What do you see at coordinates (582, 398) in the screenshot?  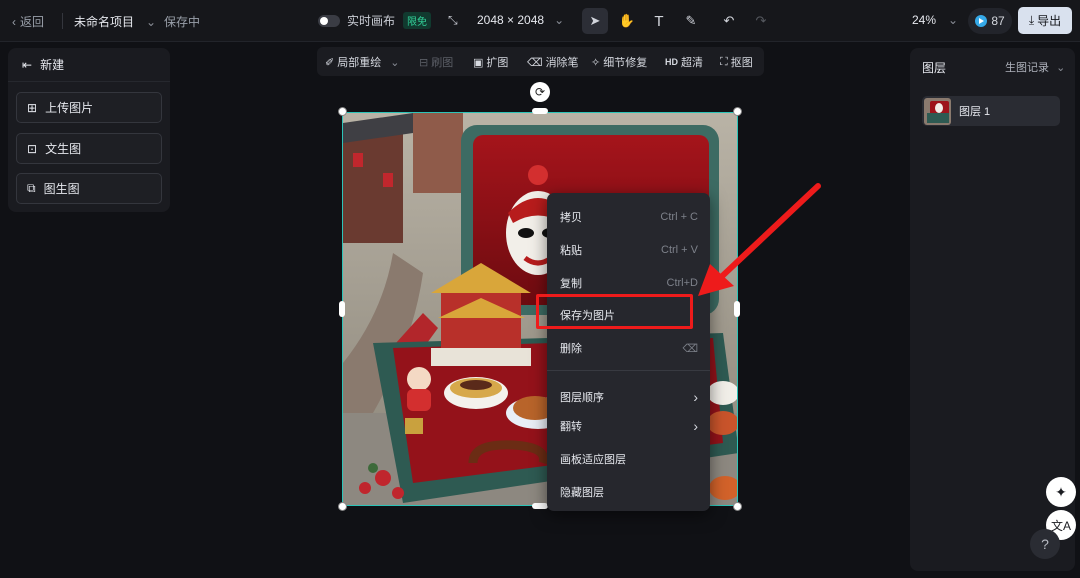 I see `menu-item-label: 图层顺序` at bounding box center [582, 398].